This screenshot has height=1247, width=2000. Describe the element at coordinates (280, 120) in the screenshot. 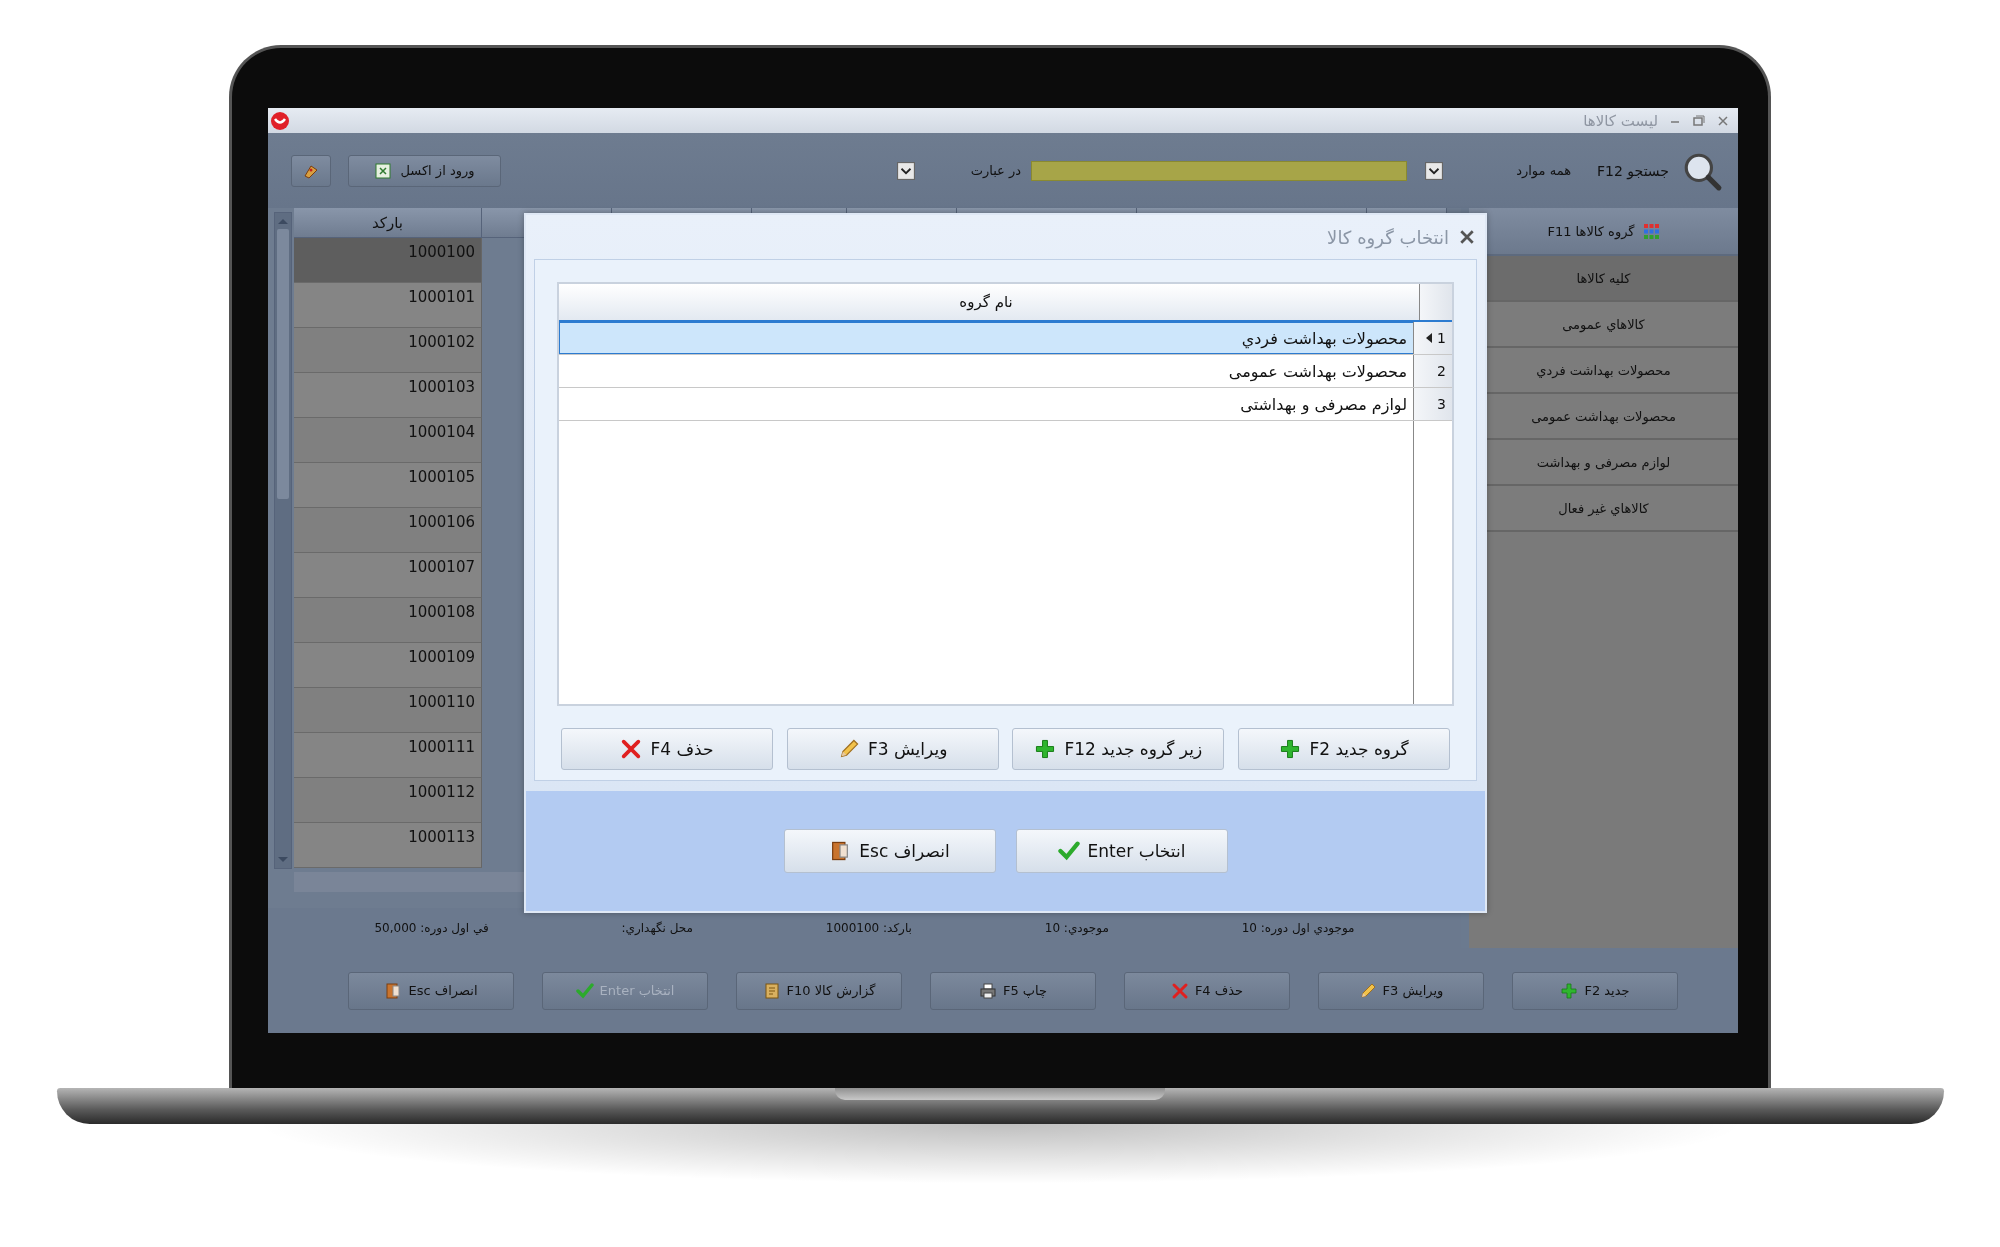

I see `app-logo-icon` at that location.